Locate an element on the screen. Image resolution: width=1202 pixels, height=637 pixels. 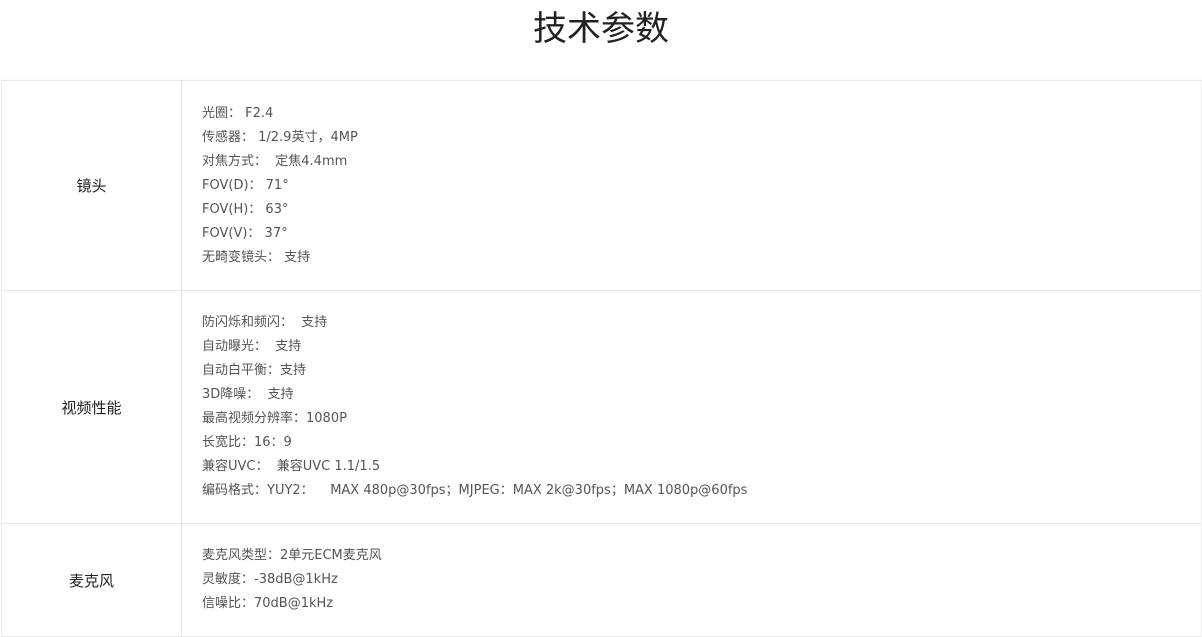
section-label: 视频性能 is located at coordinates (91, 407).